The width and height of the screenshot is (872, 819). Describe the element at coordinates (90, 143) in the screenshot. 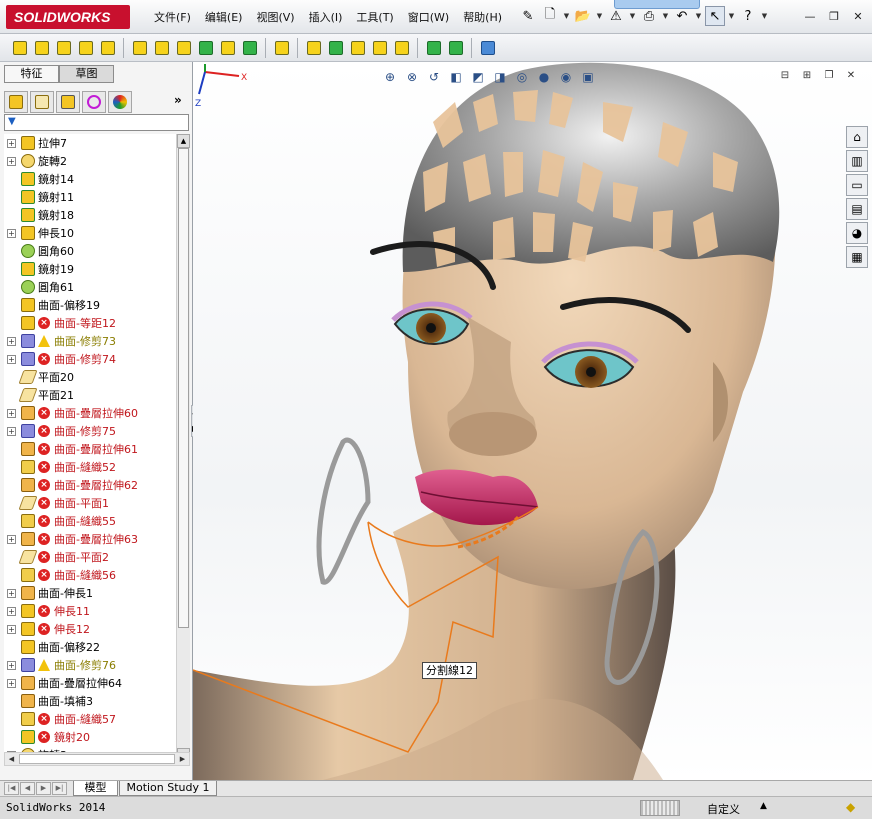

I see `tree-item: + 拉伸7` at that location.